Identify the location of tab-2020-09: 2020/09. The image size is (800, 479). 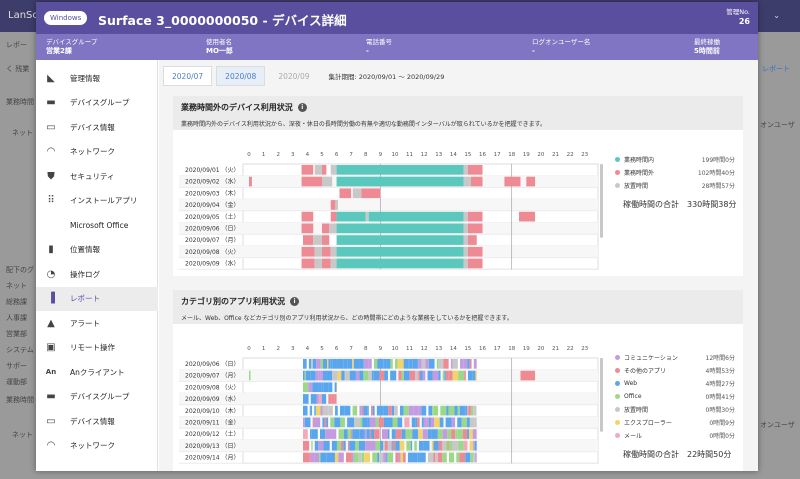
(294, 76).